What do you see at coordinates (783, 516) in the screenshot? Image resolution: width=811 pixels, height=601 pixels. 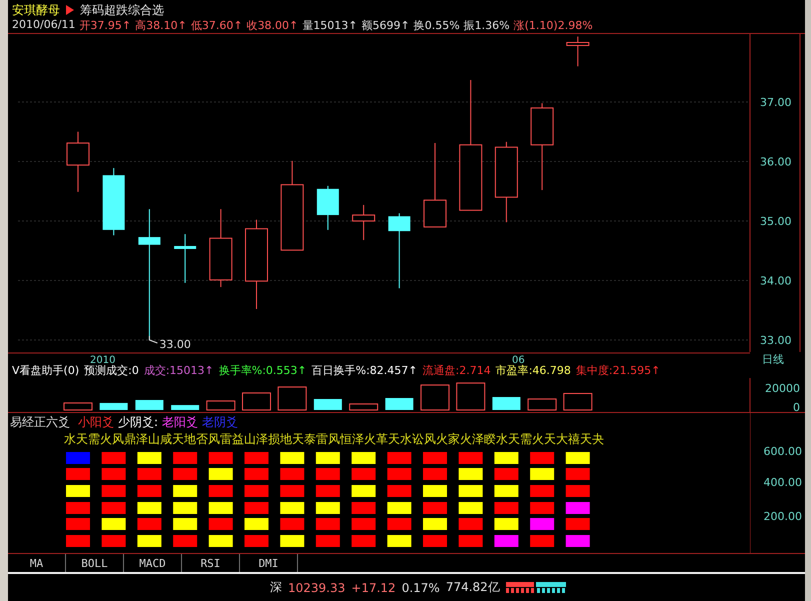 I see `yao-axis-label: 200.00` at bounding box center [783, 516].